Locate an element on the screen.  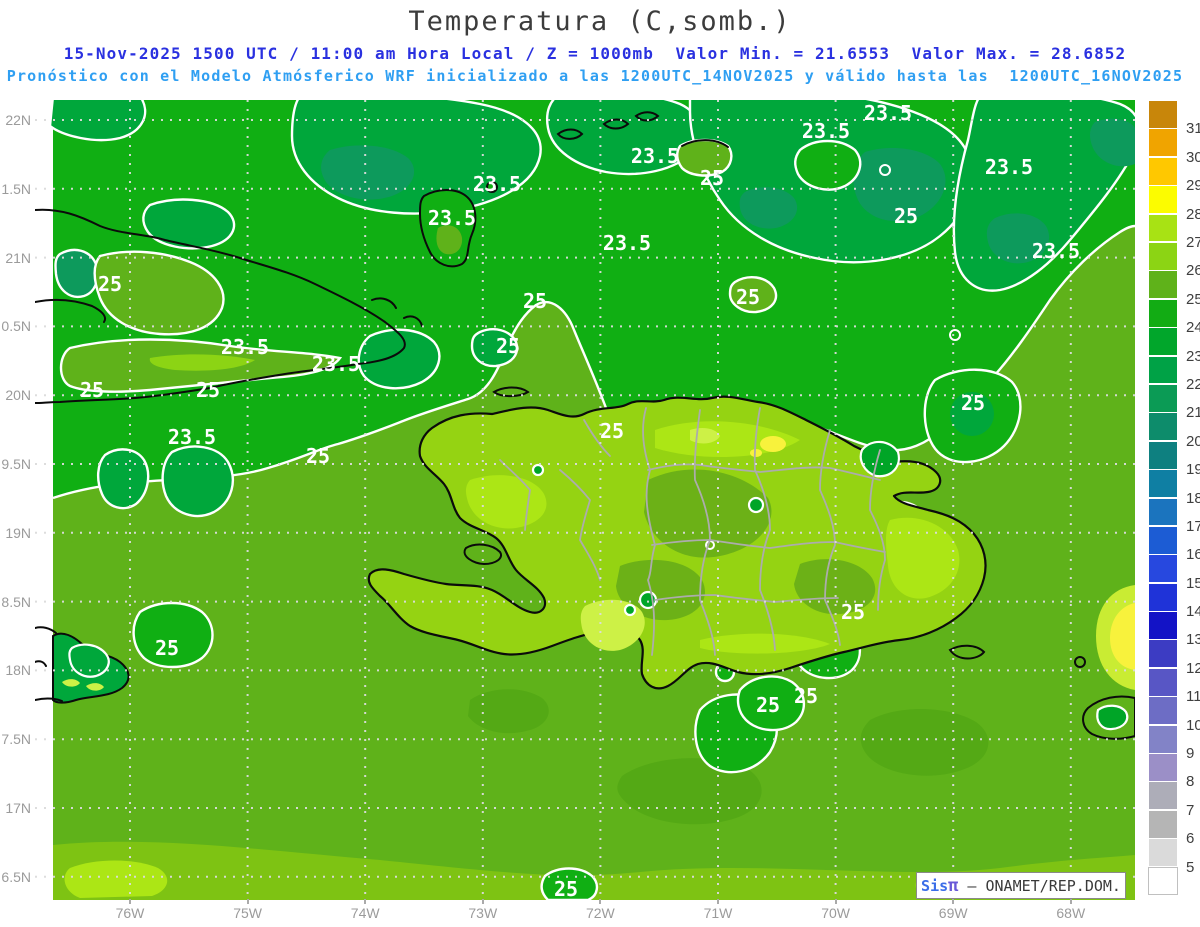
colorbar-tick-label: 25 is located at coordinates (1193, 299).